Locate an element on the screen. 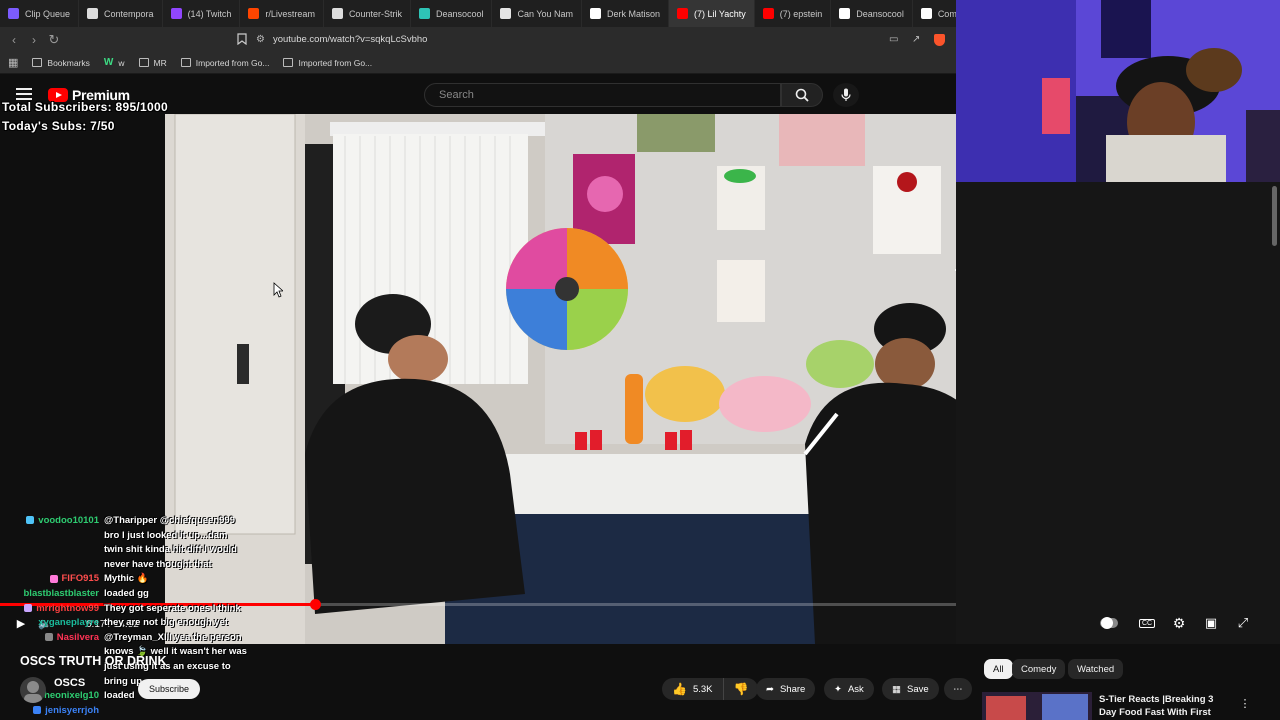 This screenshot has width=1280, height=720. chat-username-text: xyganeplayre is located at coordinates (68, 623).